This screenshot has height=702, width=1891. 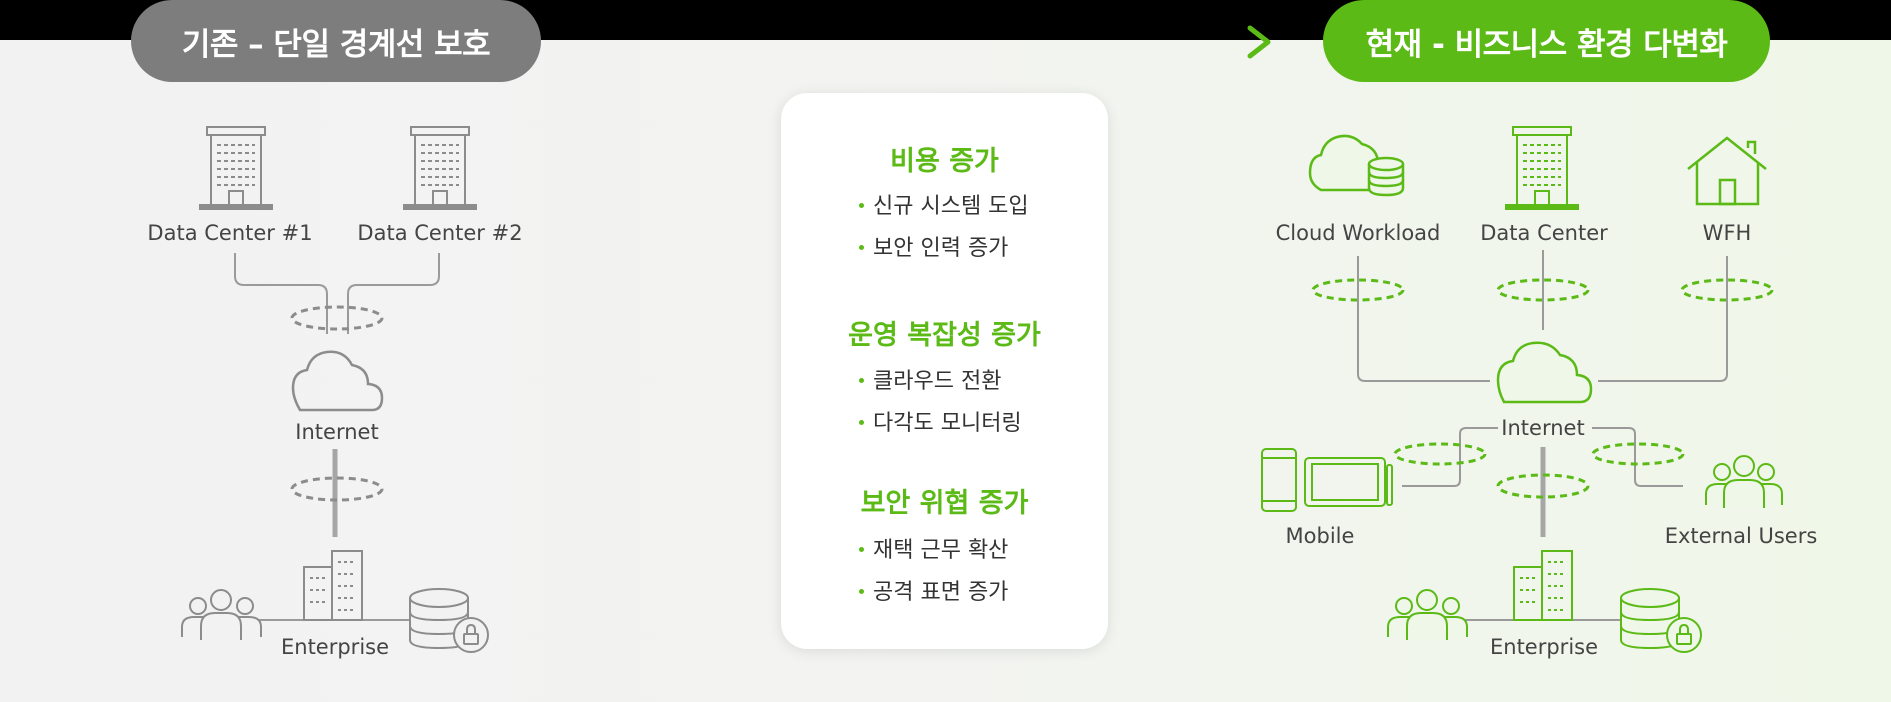 I want to click on bullet-item: 클라우드 전환, so click(x=930, y=379).